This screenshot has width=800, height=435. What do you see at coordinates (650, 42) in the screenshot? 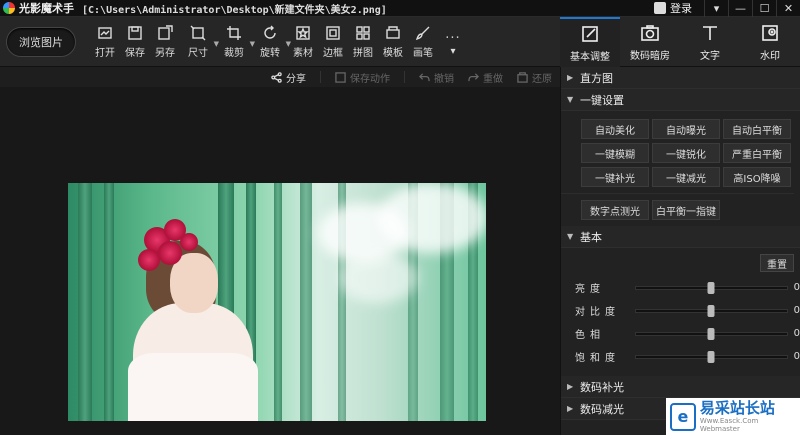
I see `tab-darkroom: 数码暗房` at bounding box center [650, 42].